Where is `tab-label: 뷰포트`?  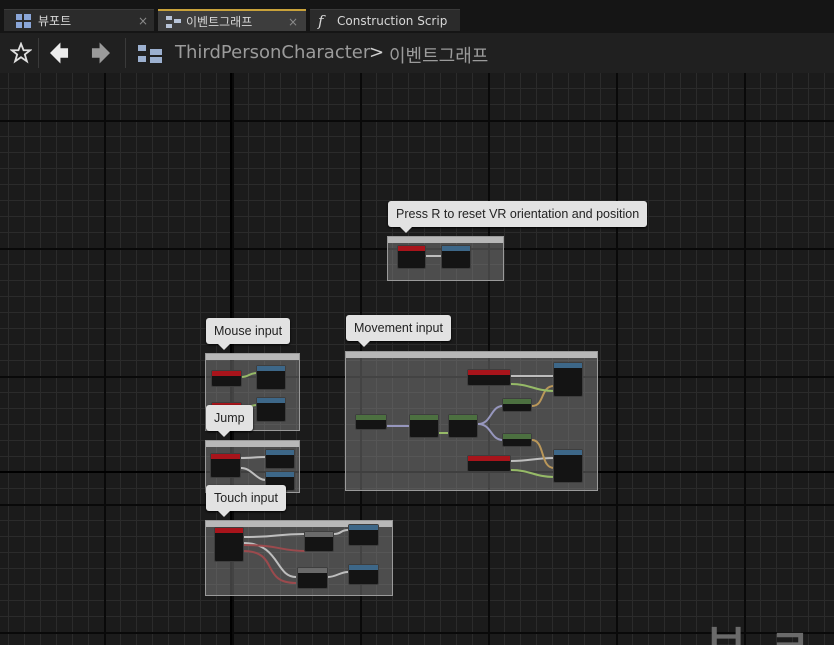 tab-label: 뷰포트 is located at coordinates (55, 21).